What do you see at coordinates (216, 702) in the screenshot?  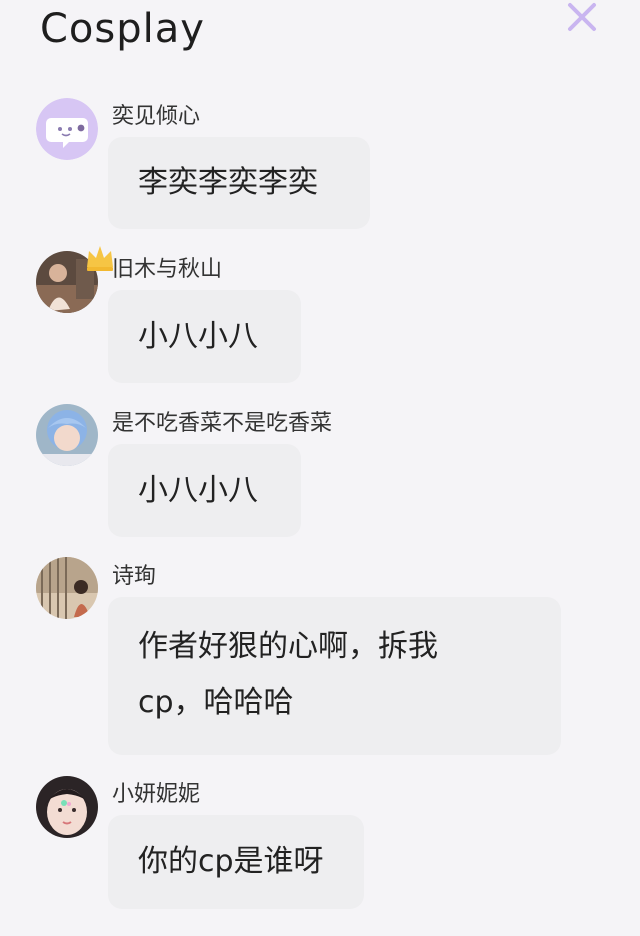 I see `message-text: cp，哈哈哈` at bounding box center [216, 702].